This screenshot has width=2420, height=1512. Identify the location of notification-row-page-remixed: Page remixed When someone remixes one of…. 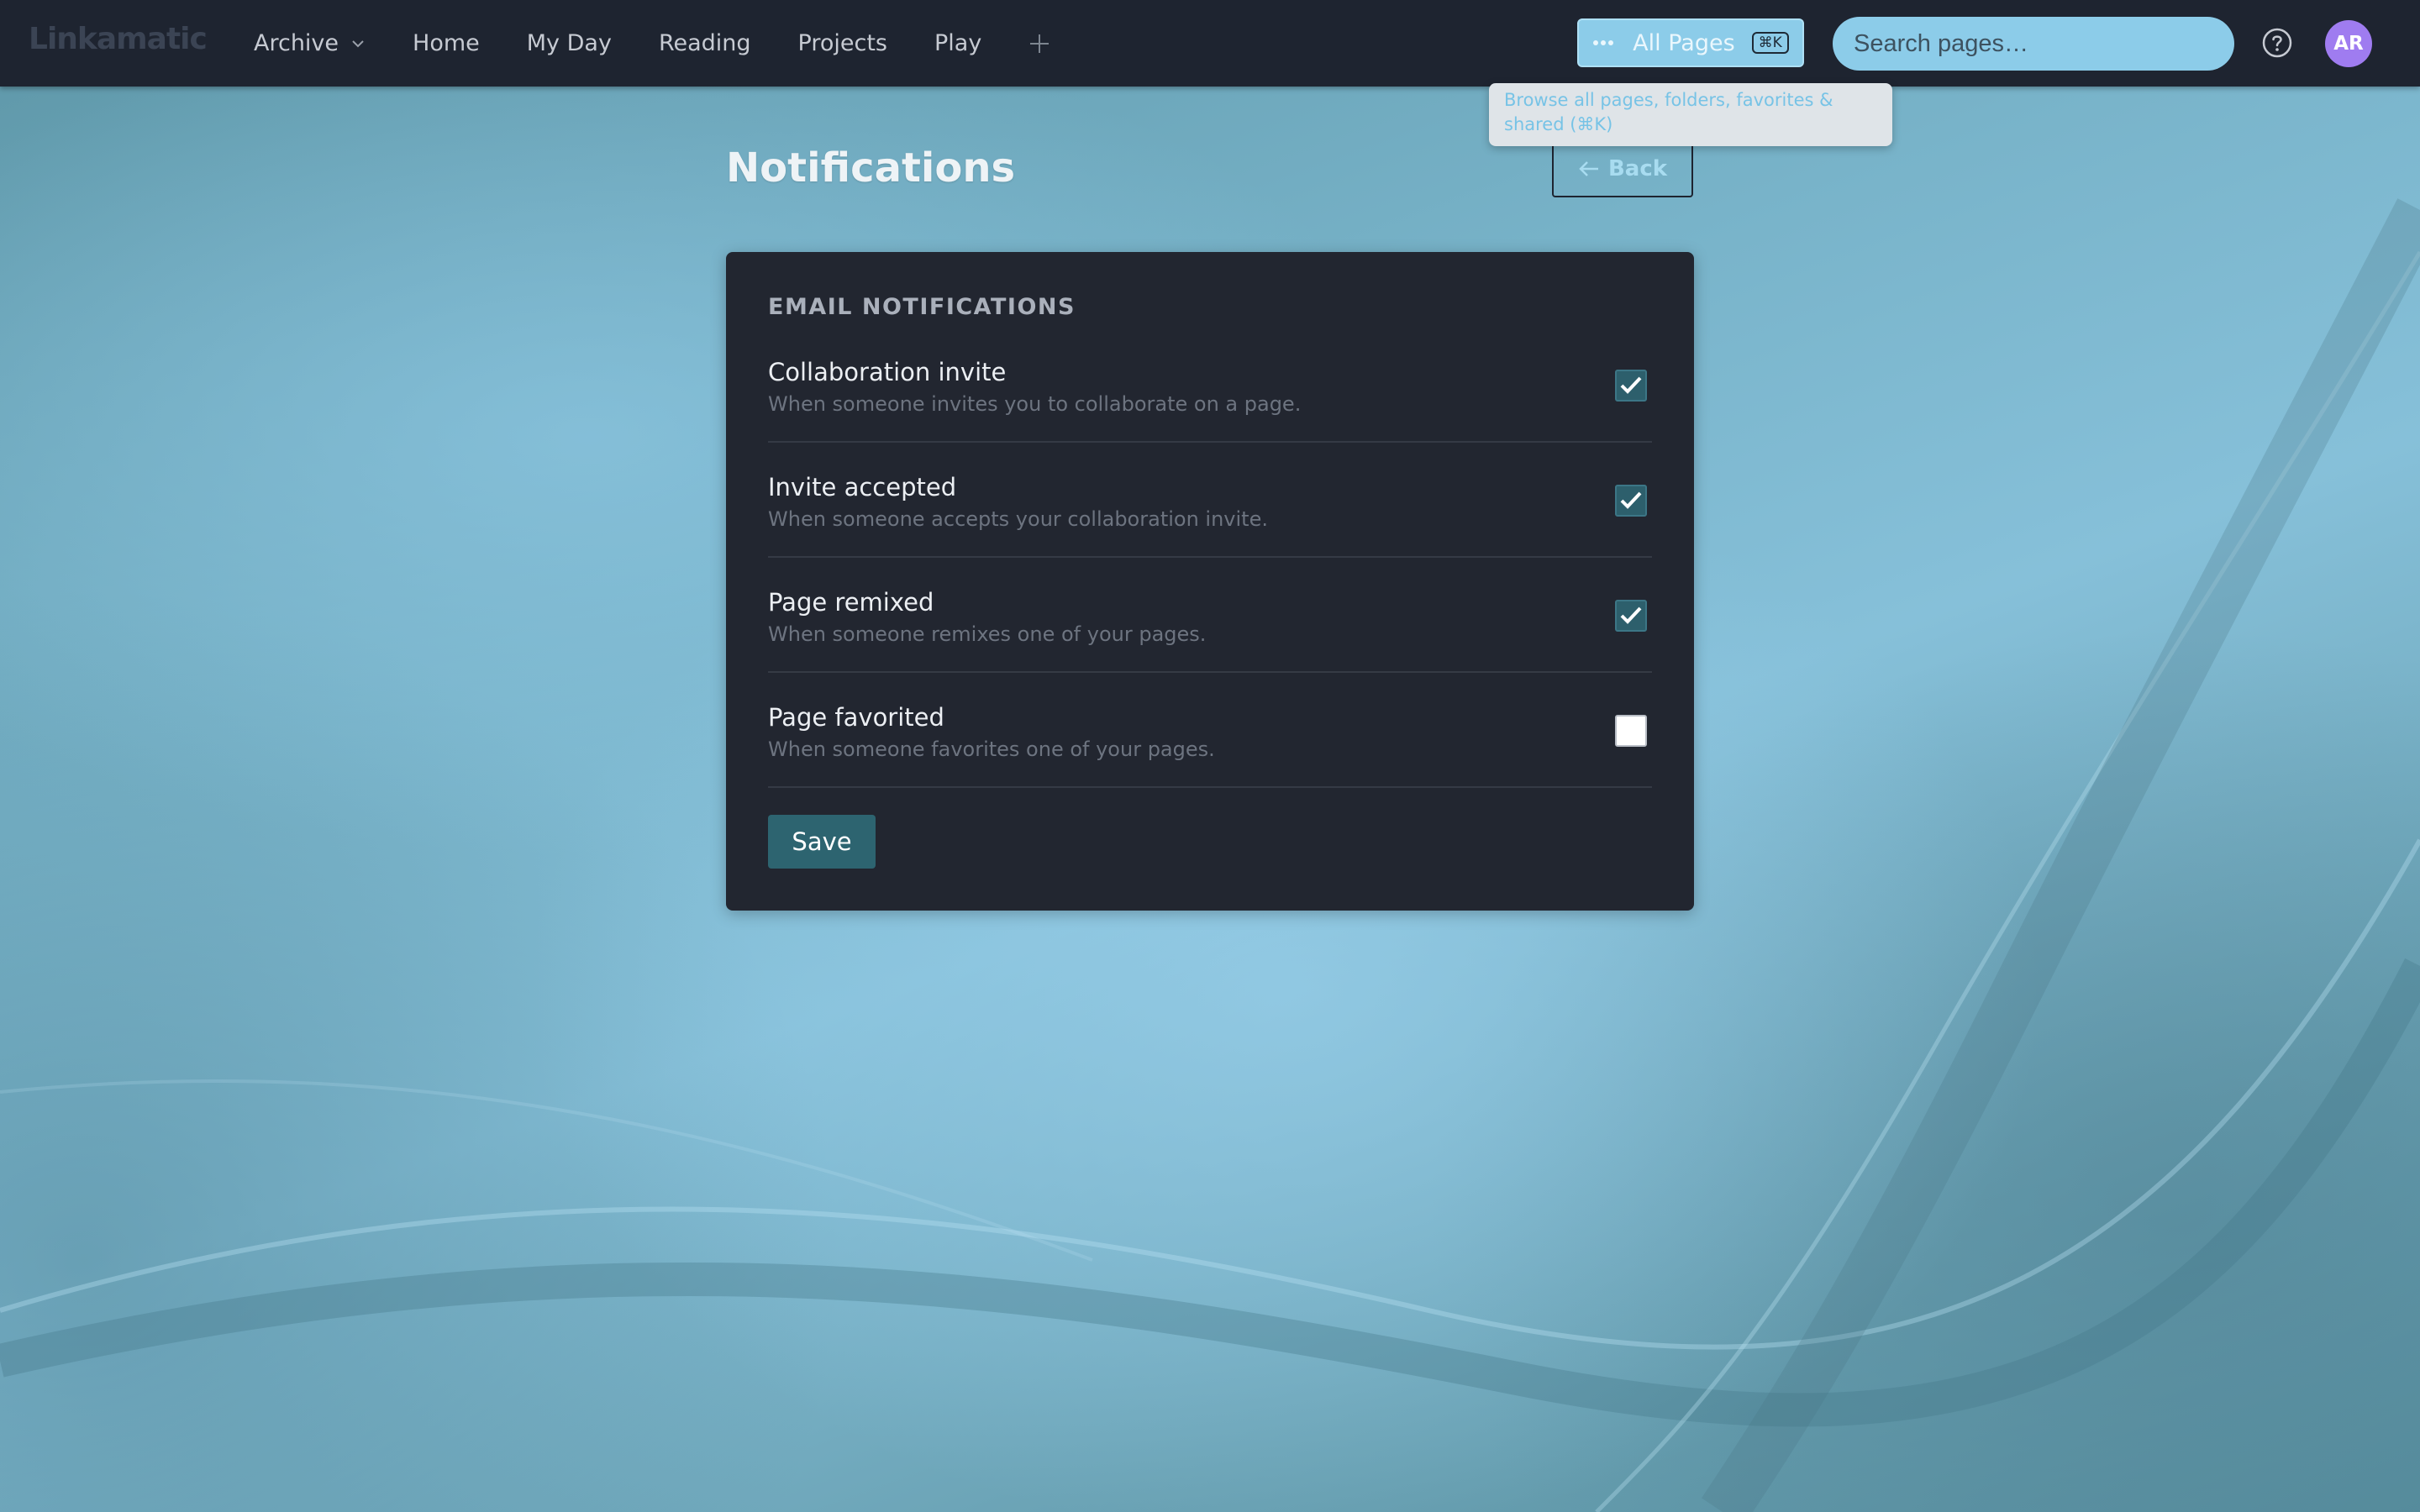
(1210, 615).